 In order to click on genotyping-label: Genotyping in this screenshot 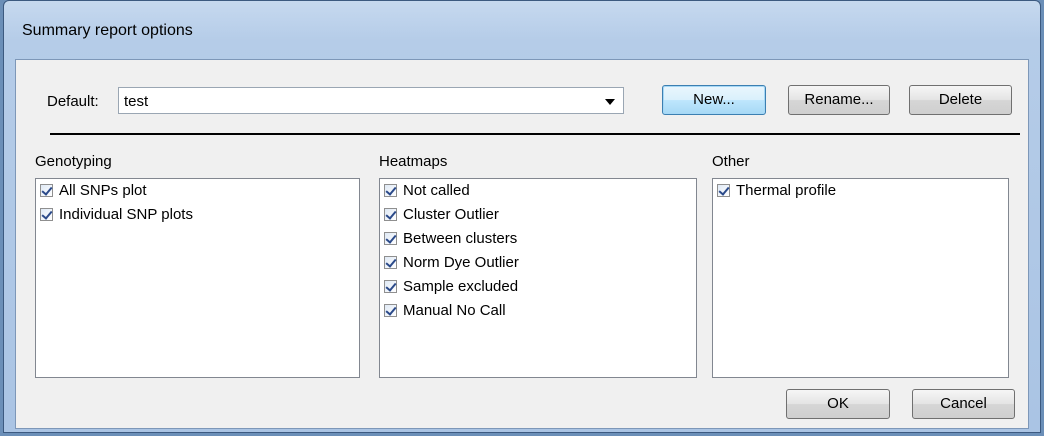, I will do `click(73, 161)`.